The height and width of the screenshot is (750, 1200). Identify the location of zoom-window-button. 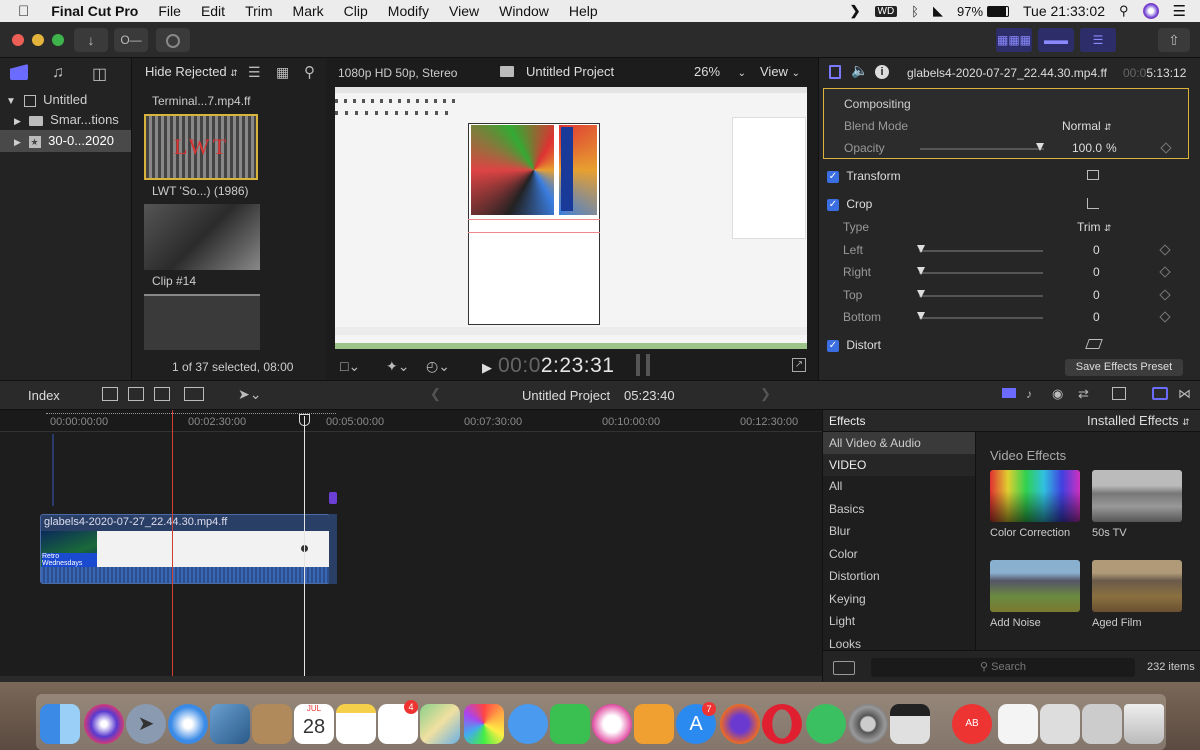
(58, 40).